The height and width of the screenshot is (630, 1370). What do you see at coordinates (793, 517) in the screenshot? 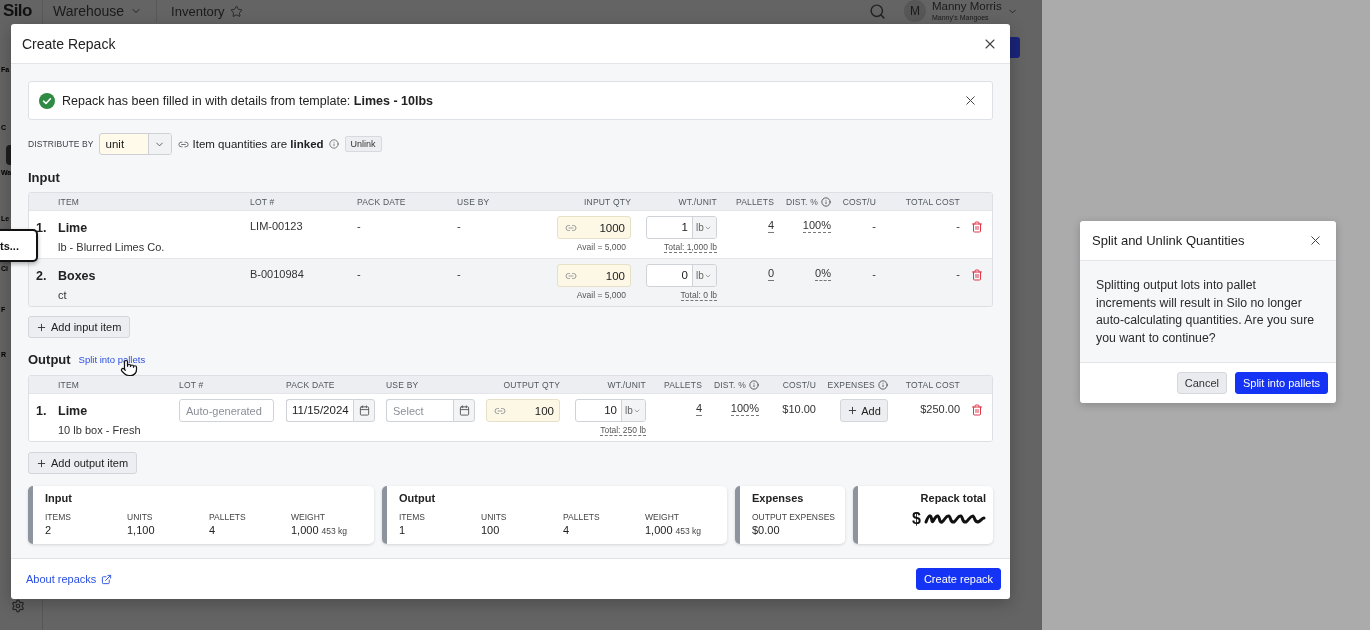
I see `stat-label: OUTPUT EXPENSES` at bounding box center [793, 517].